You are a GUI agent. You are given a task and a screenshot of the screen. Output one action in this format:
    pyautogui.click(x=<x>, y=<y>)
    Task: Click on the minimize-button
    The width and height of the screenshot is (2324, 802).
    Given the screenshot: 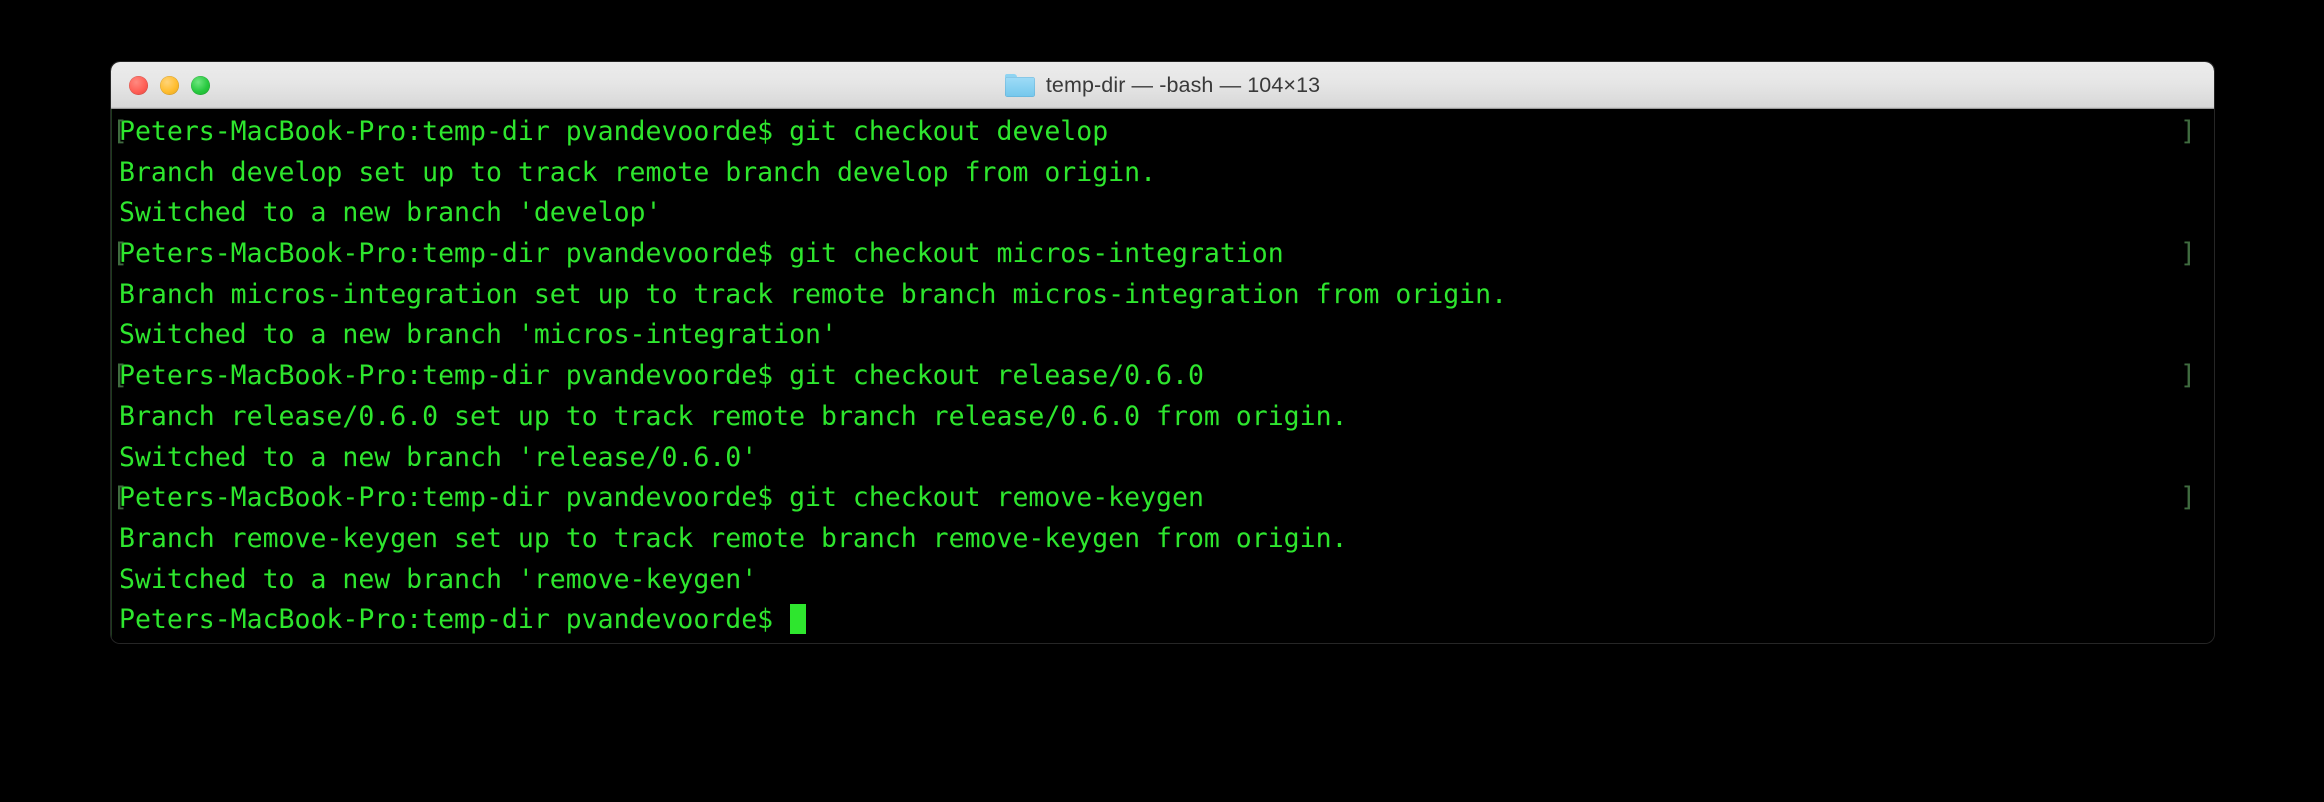 What is the action you would take?
    pyautogui.click(x=169, y=85)
    